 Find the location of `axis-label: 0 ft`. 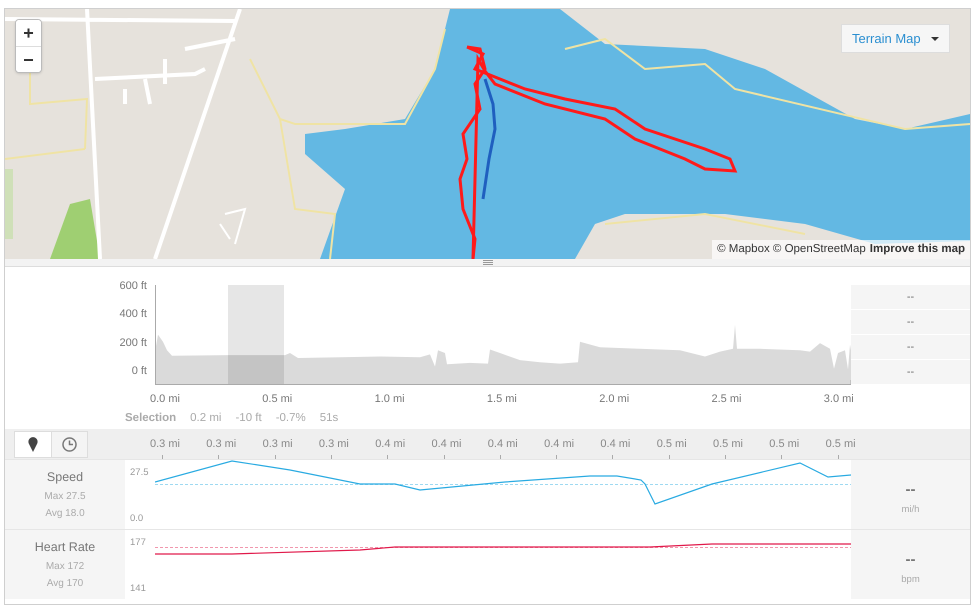

axis-label: 0 ft is located at coordinates (138, 371).